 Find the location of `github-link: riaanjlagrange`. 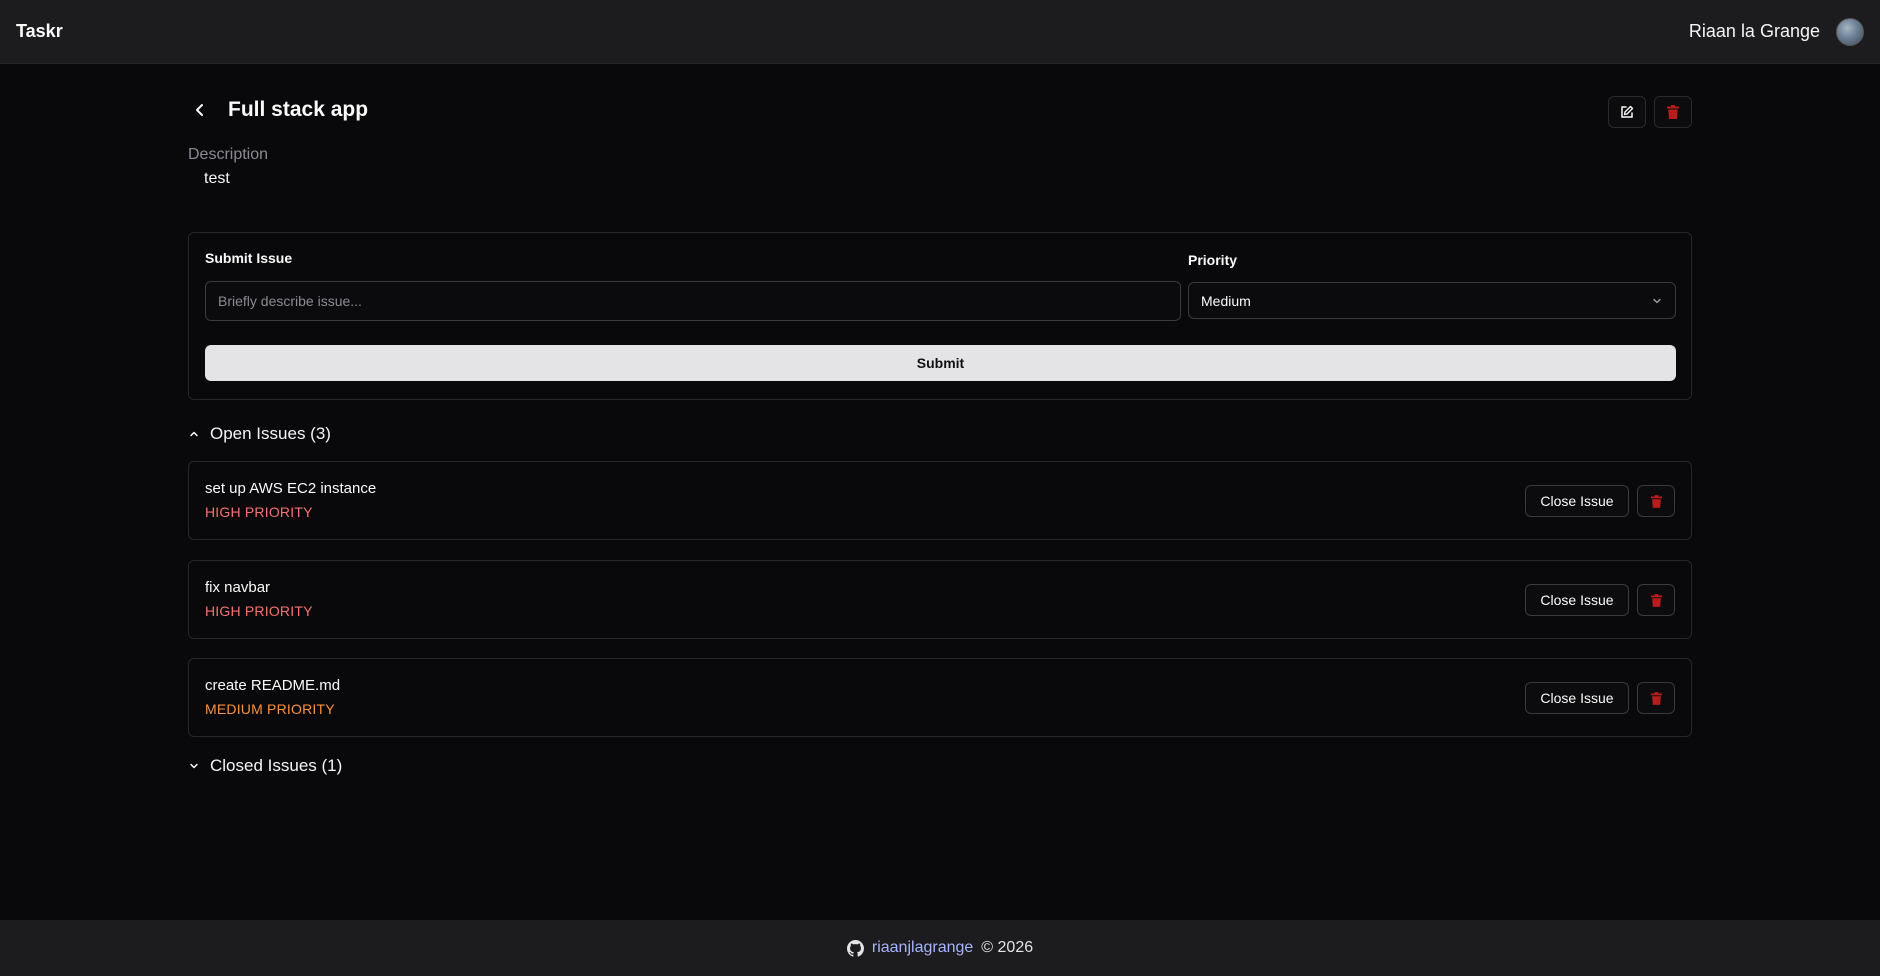

github-link: riaanjlagrange is located at coordinates (922, 948).